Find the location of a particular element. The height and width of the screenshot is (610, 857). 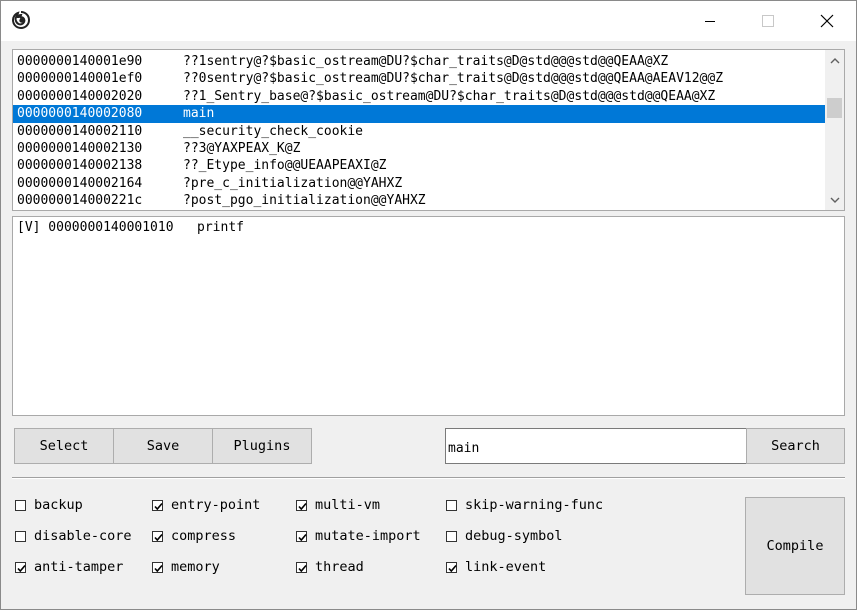

minimize-button is located at coordinates (710, 21).